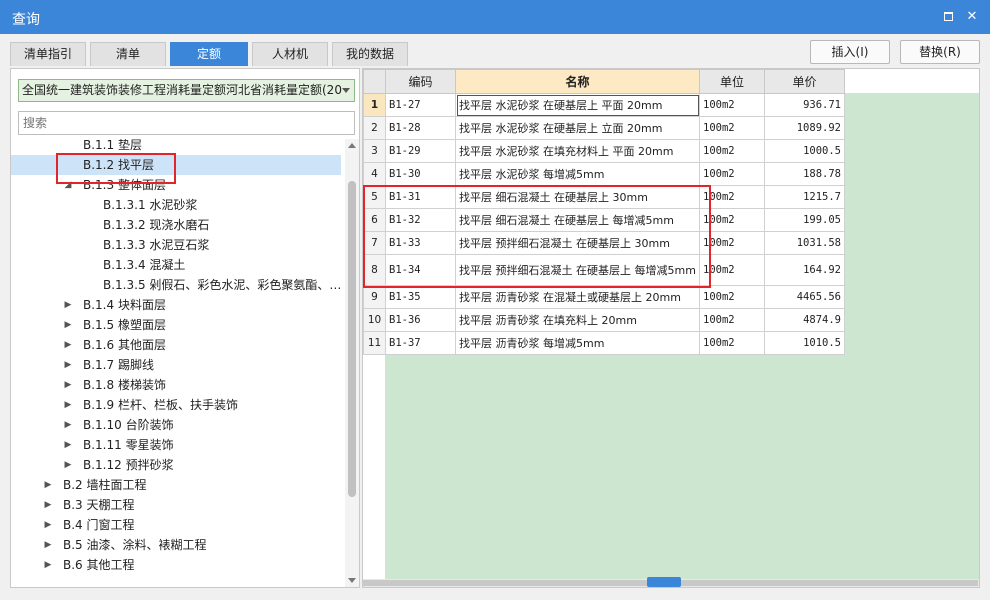  What do you see at coordinates (176, 345) in the screenshot?
I see `tree-item: ▶ B.1.6 其他面层` at bounding box center [176, 345].